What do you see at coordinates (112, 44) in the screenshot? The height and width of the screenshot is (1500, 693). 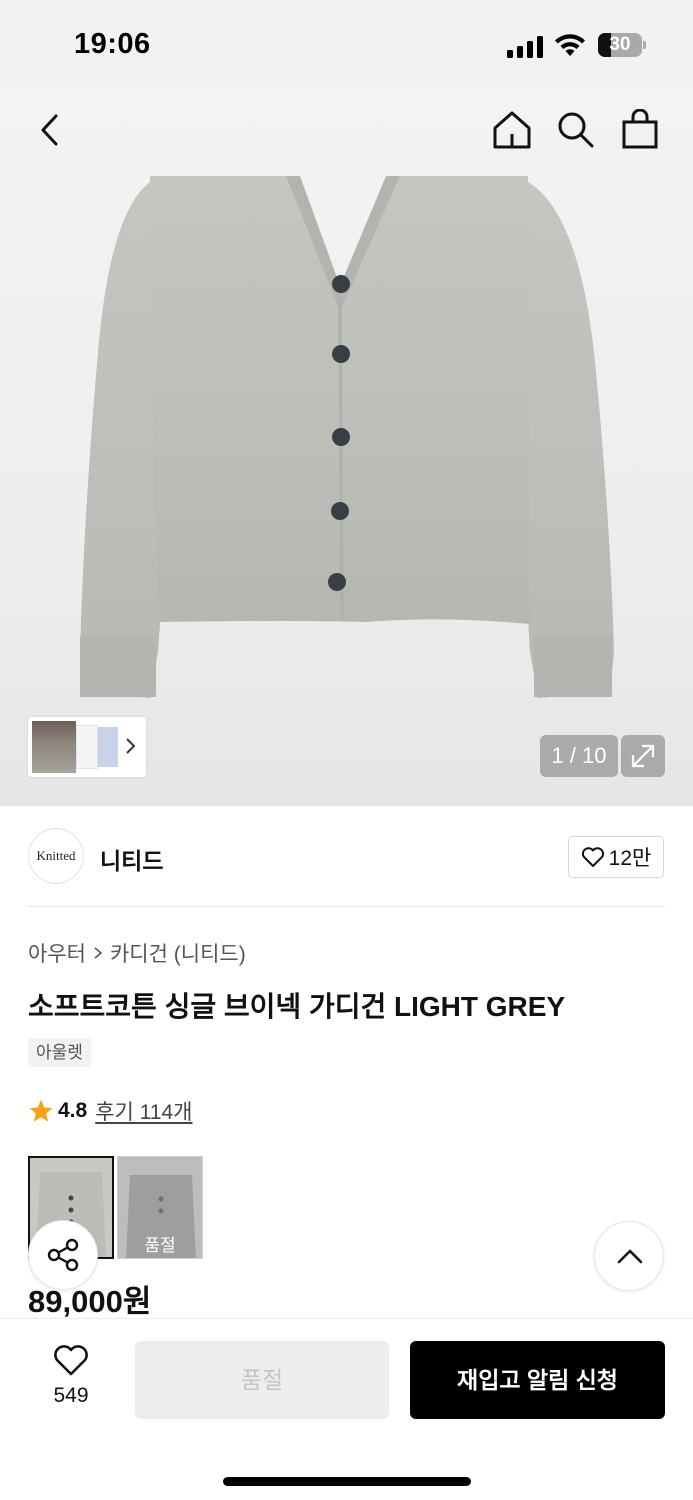 I see `status-time: 19:06` at bounding box center [112, 44].